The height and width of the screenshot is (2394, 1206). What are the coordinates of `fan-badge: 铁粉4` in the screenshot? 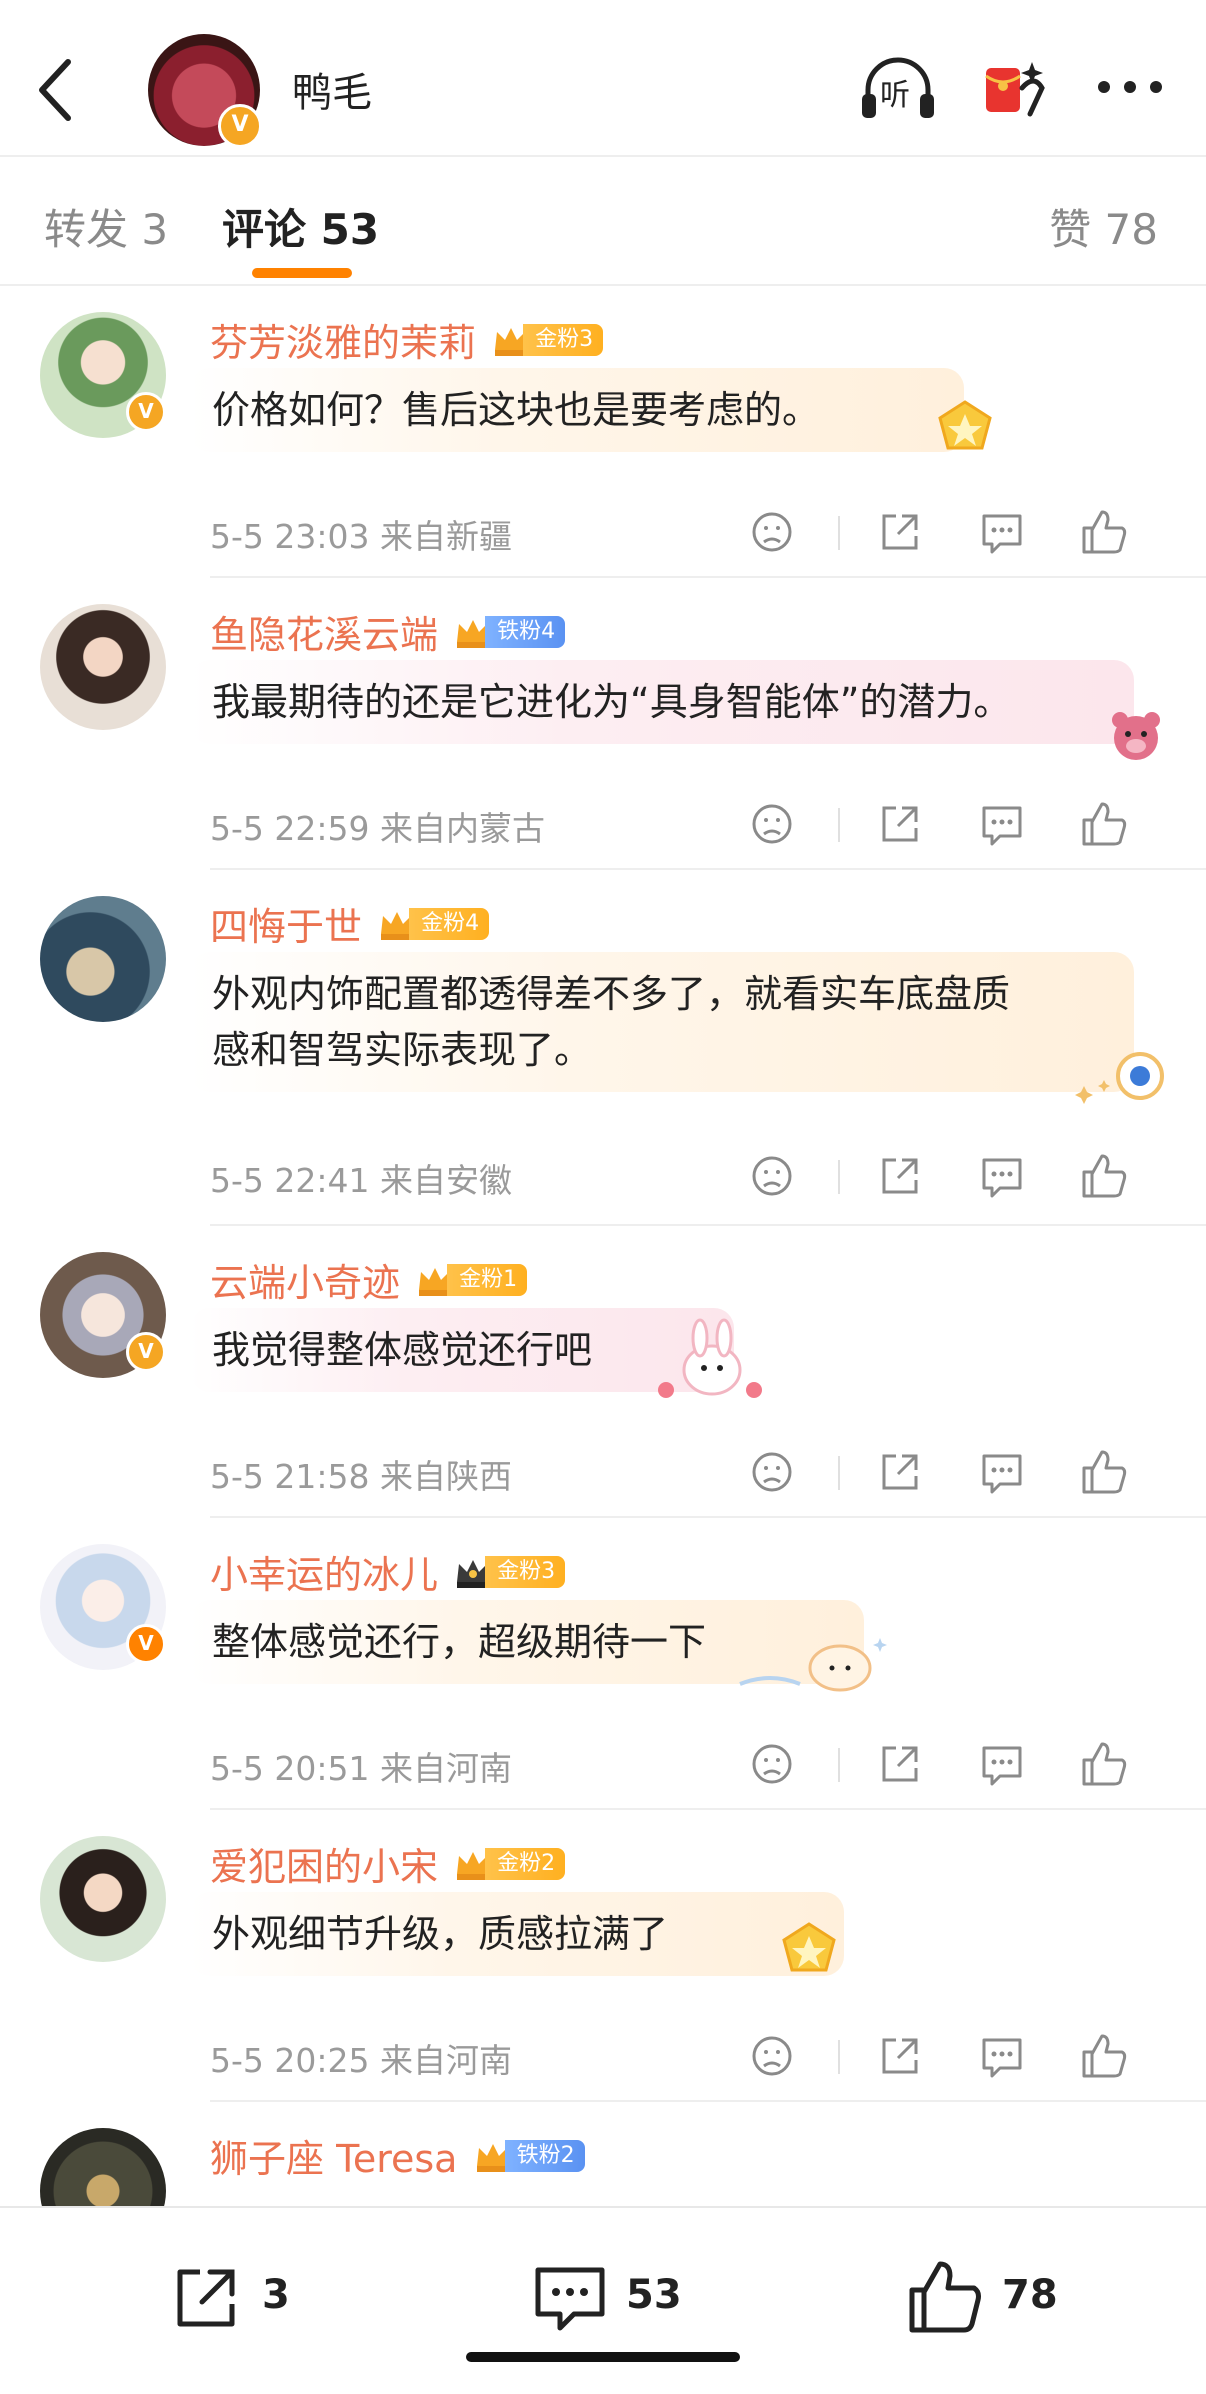 It's located at (509, 632).